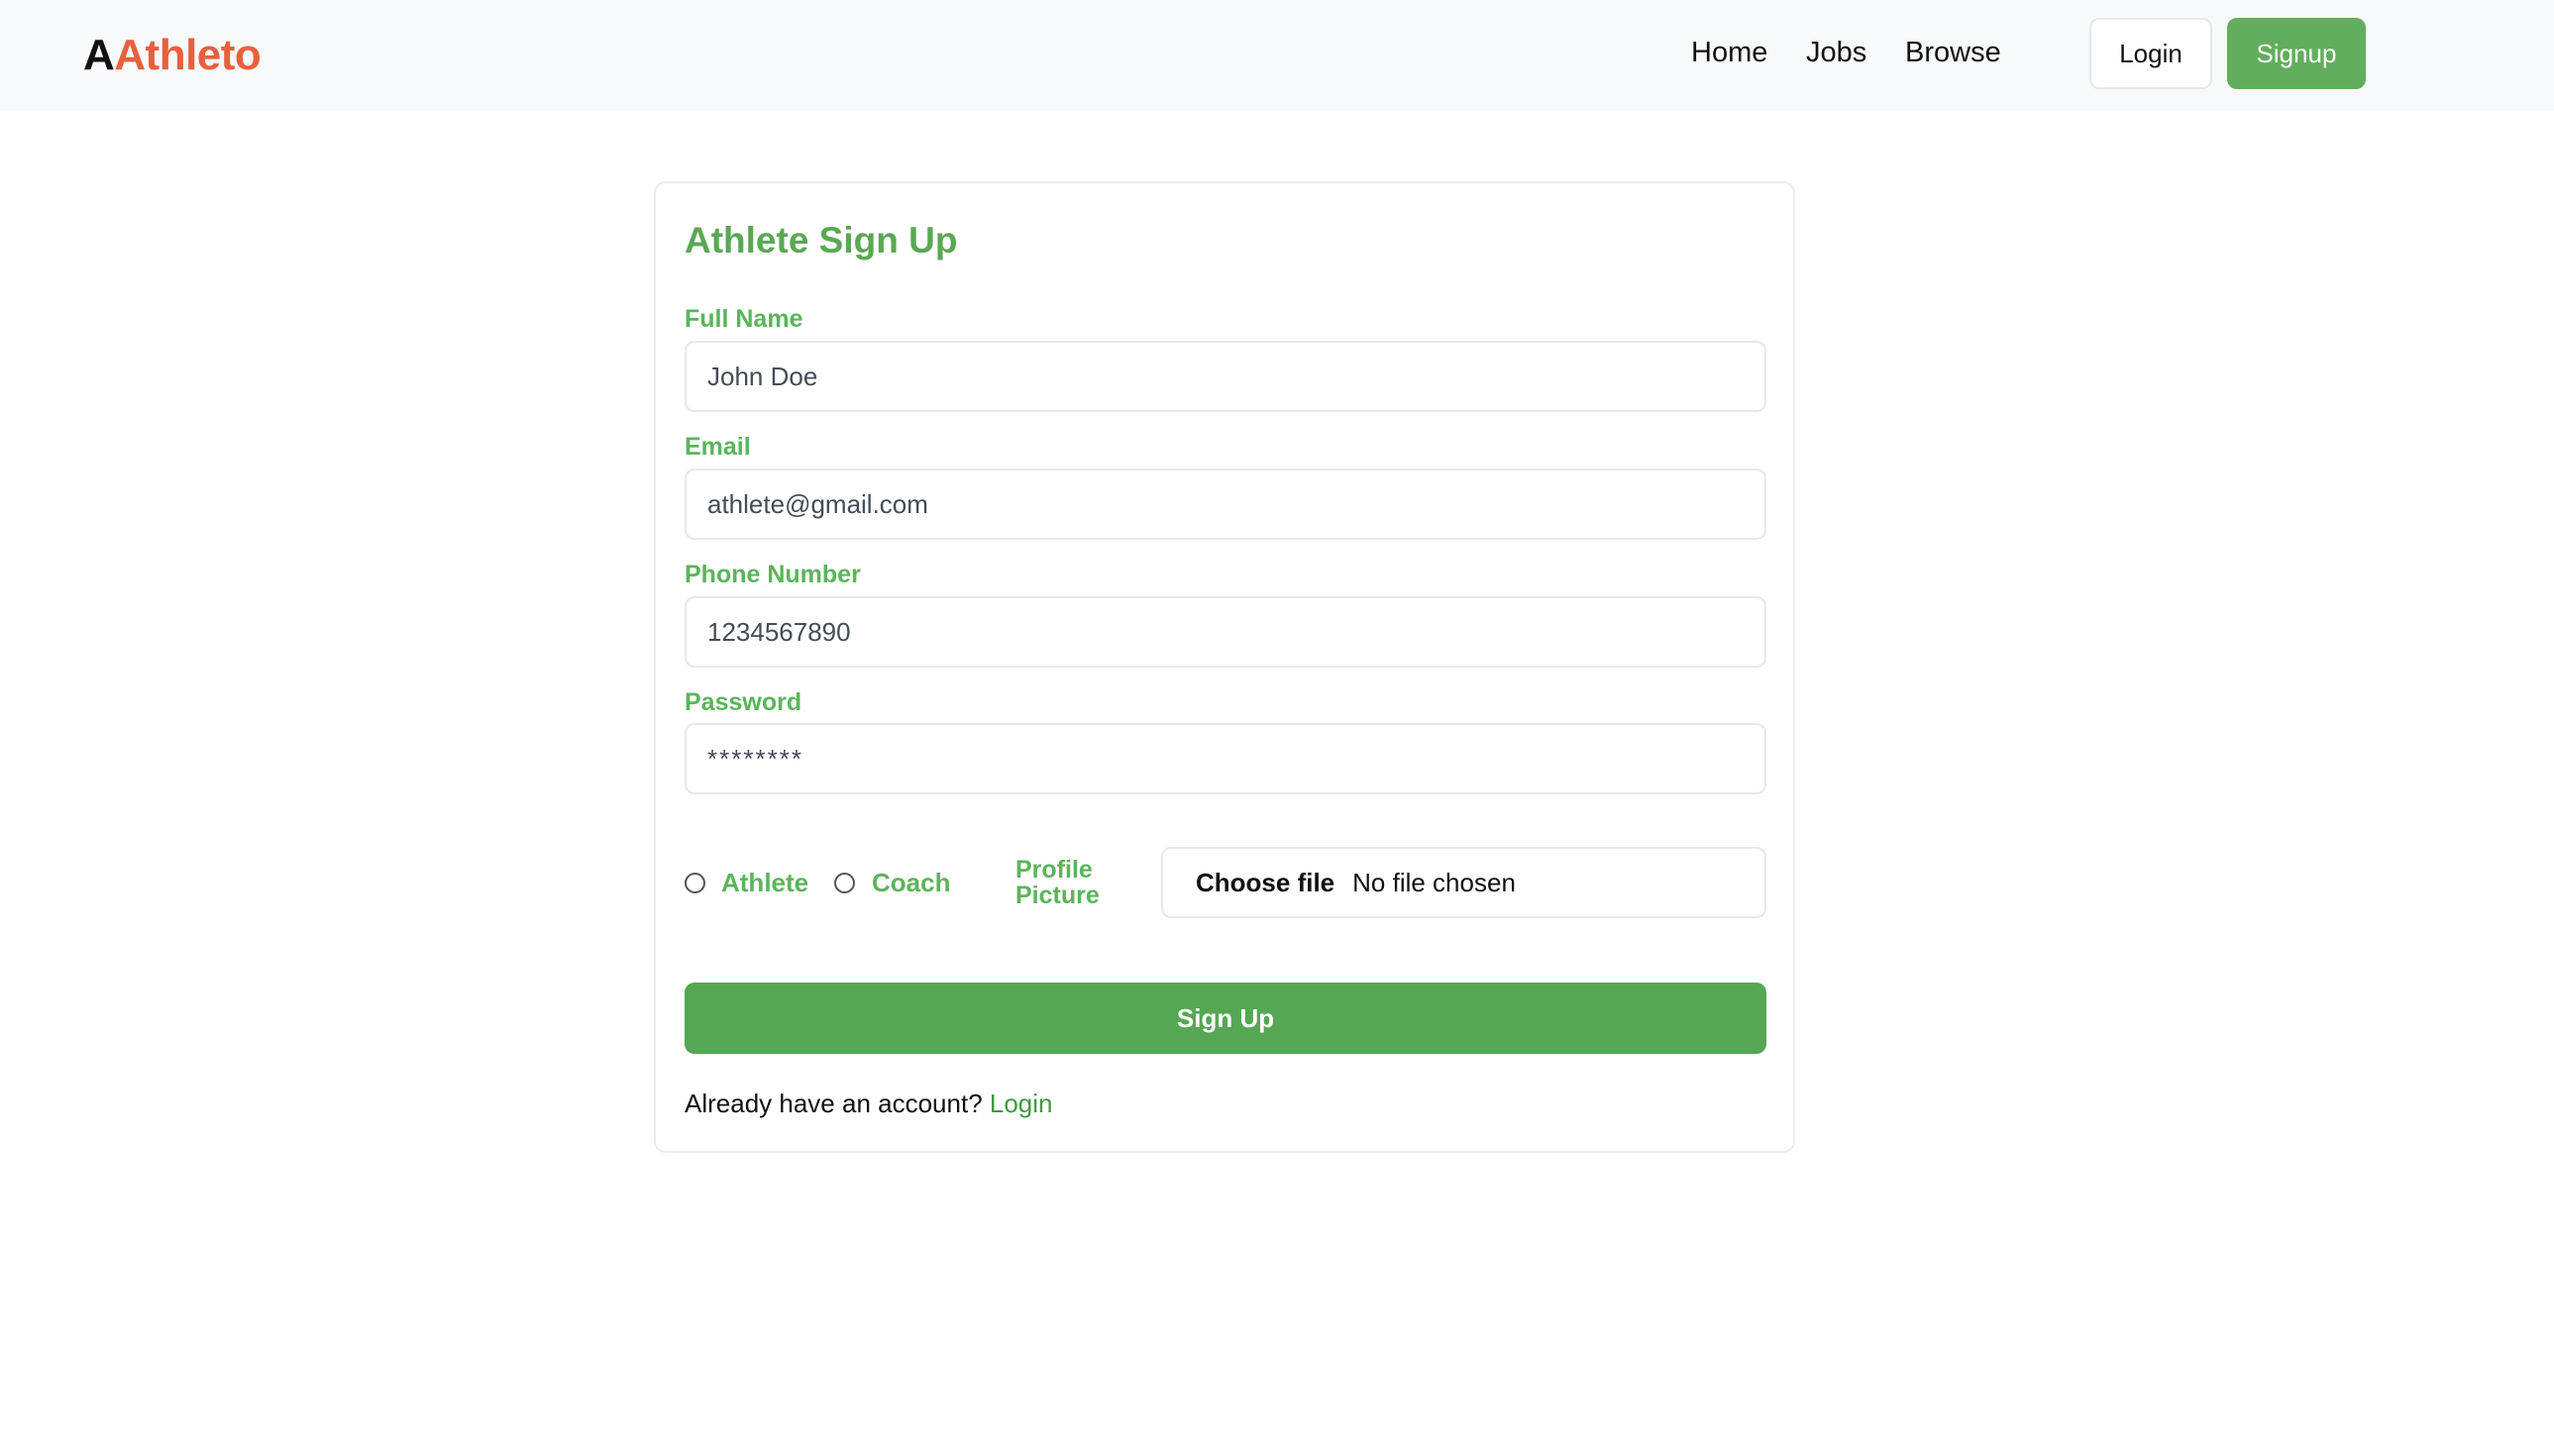 This screenshot has height=1456, width=2554. What do you see at coordinates (718, 447) in the screenshot?
I see `email-label: Email` at bounding box center [718, 447].